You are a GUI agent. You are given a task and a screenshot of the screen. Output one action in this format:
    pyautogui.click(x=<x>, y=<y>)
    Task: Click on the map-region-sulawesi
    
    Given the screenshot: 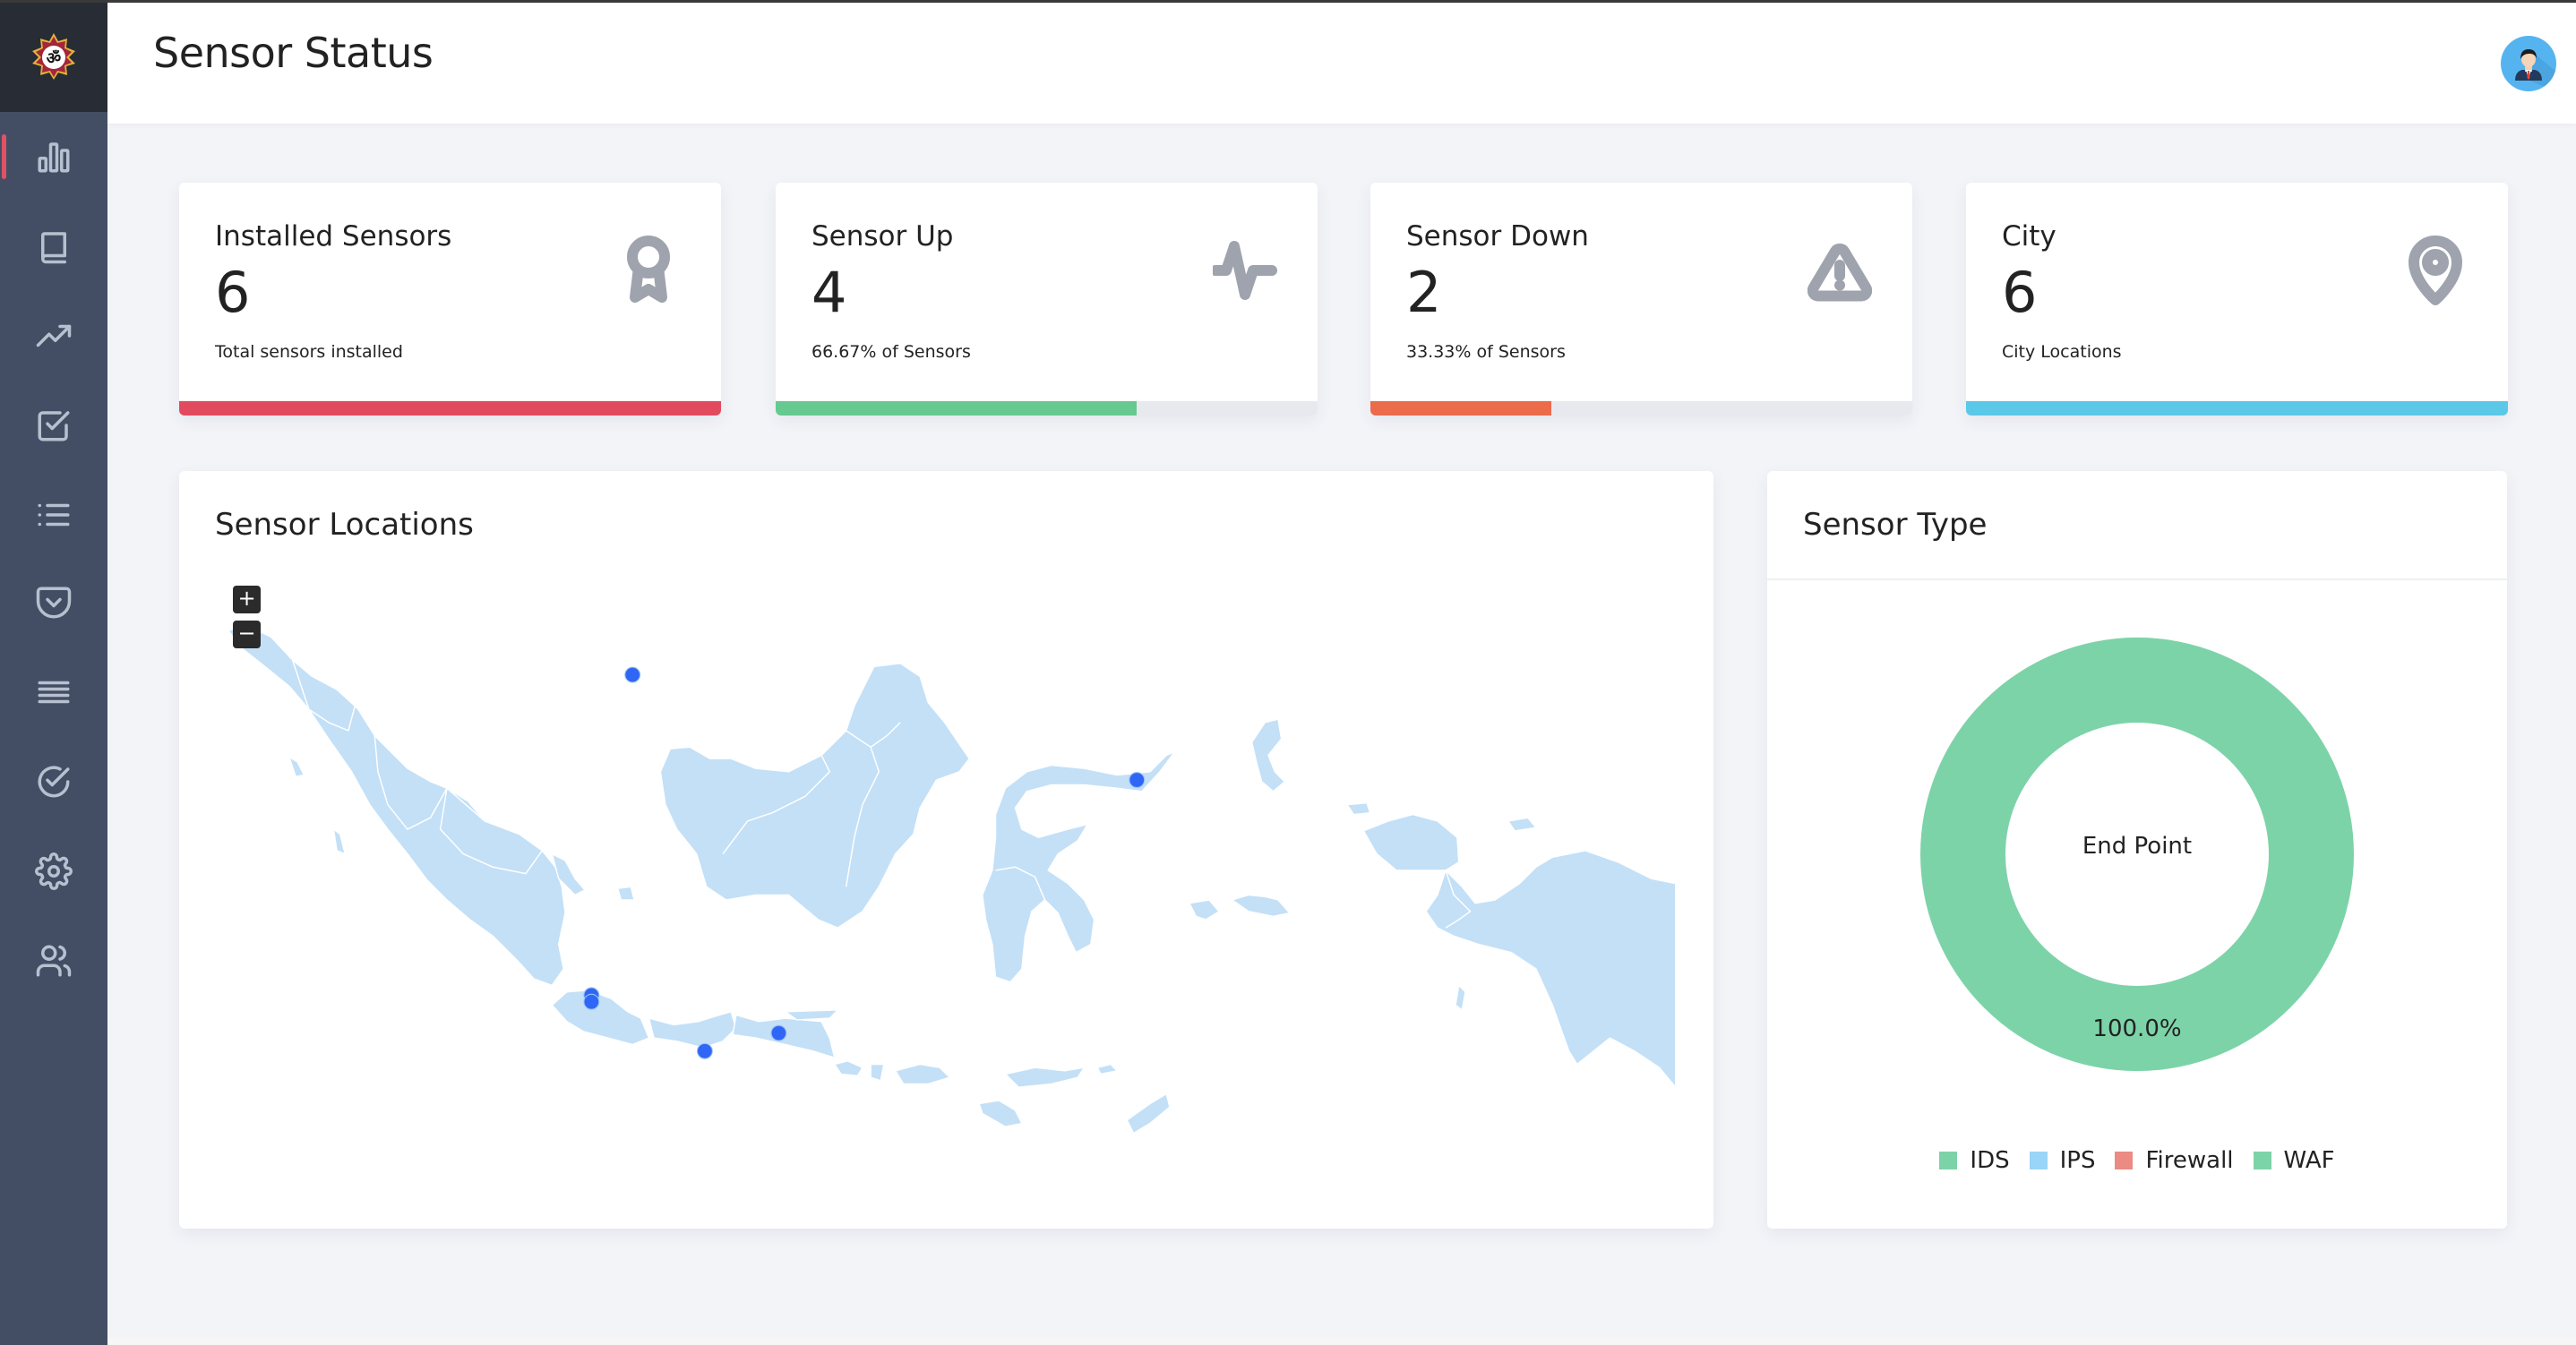 What is the action you would take?
    pyautogui.click(x=1079, y=867)
    